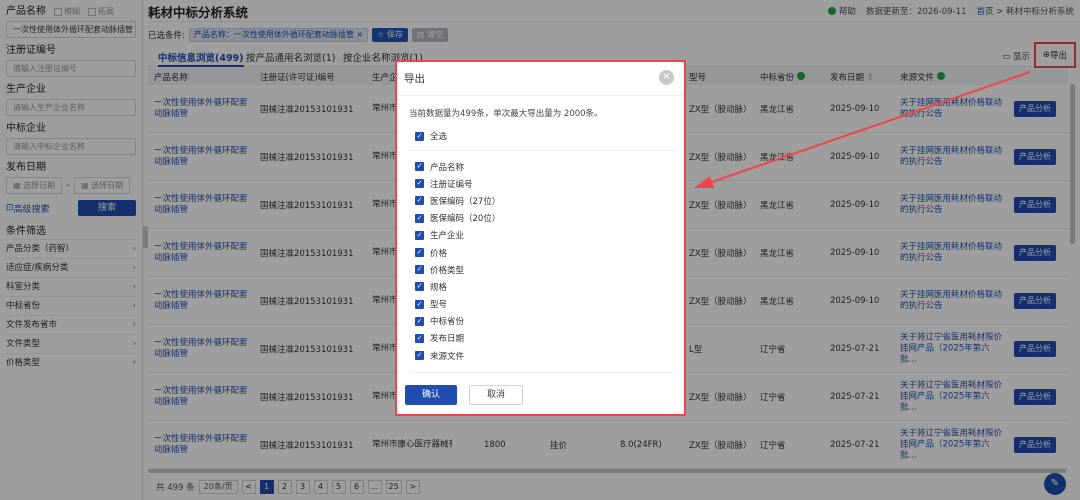 The height and width of the screenshot is (500, 1080). I want to click on field-checkbox: ✓ 产品名称, so click(457, 166).